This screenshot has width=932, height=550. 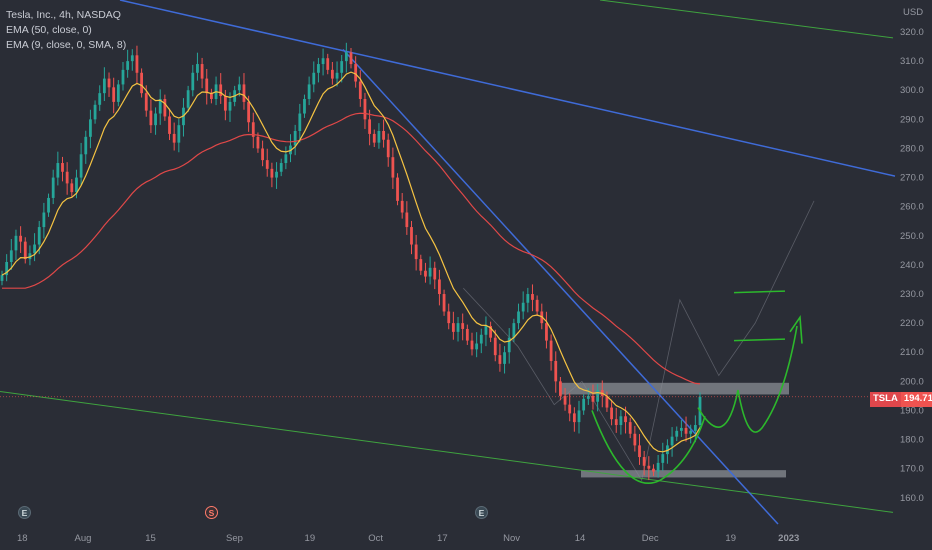 What do you see at coordinates (912, 90) in the screenshot?
I see `price-tick-label: 300.0` at bounding box center [912, 90].